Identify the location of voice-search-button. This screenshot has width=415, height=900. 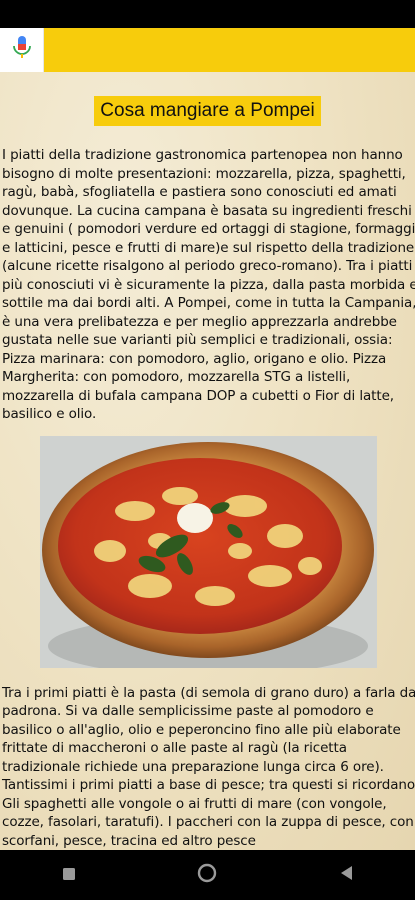
(22, 50).